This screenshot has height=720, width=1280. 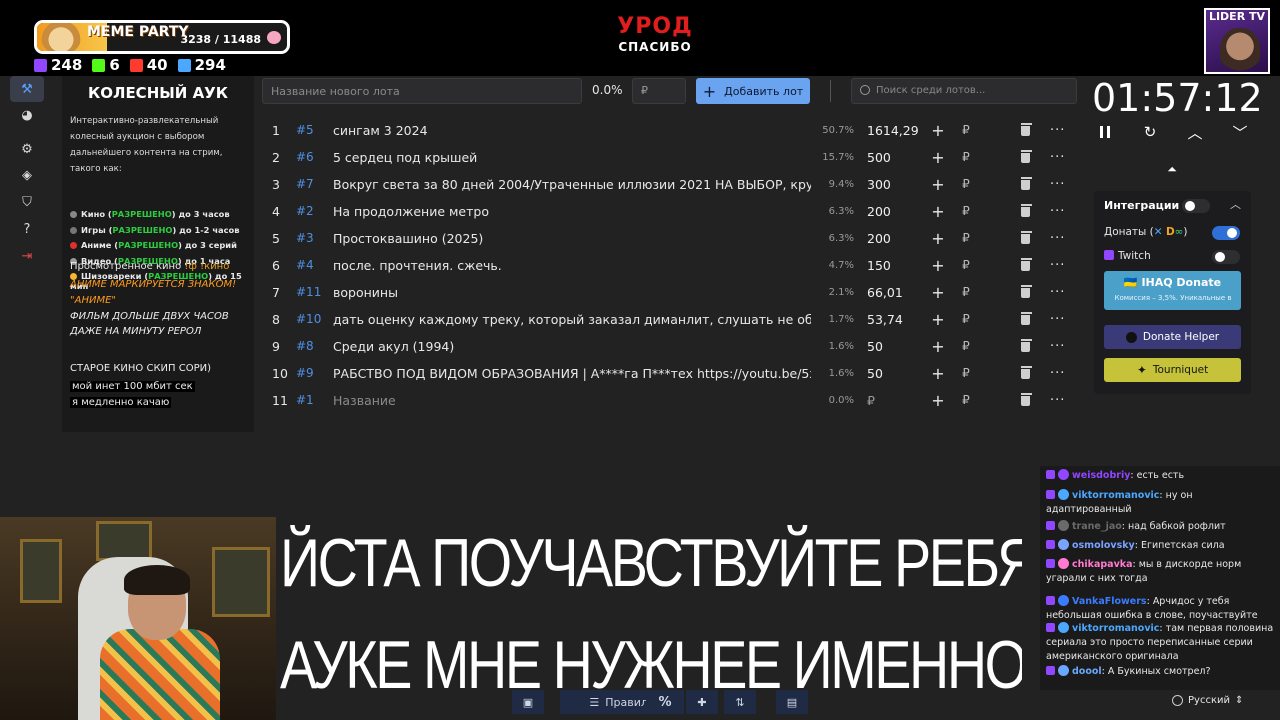 What do you see at coordinates (27, 115) in the screenshot?
I see `wheel-icon: ◕` at bounding box center [27, 115].